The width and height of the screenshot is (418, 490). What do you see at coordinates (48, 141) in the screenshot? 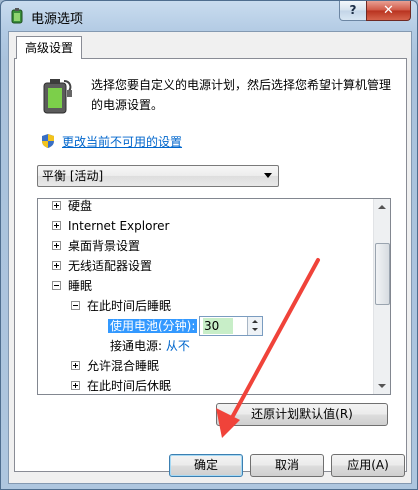
I see `uac-shield-icon` at bounding box center [48, 141].